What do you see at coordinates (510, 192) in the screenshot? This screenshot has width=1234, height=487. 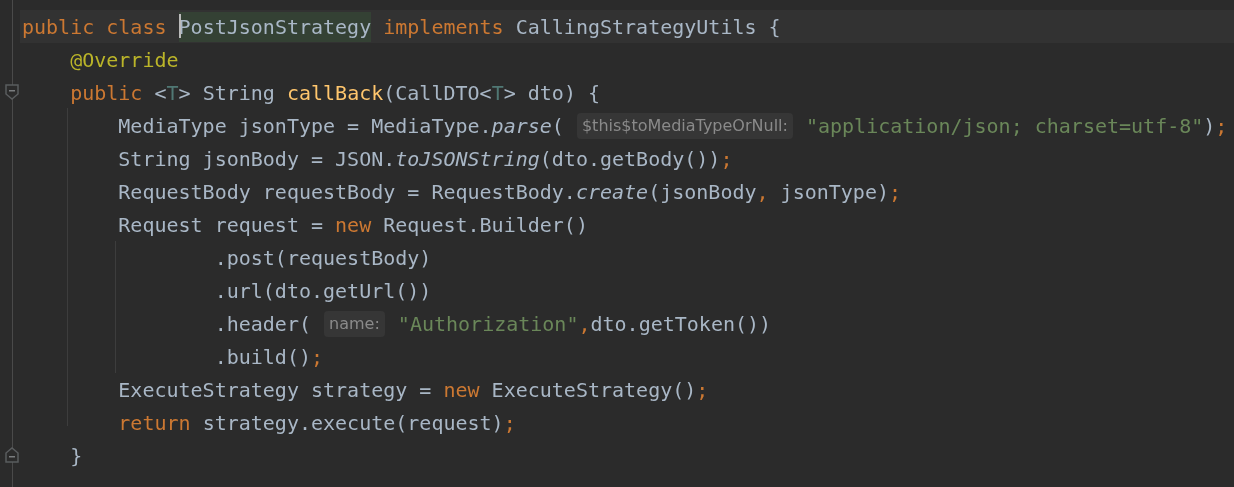 I see `code-line: RequestBody requestBody = RequestBody.create(jsonBody, jsonType);` at bounding box center [510, 192].